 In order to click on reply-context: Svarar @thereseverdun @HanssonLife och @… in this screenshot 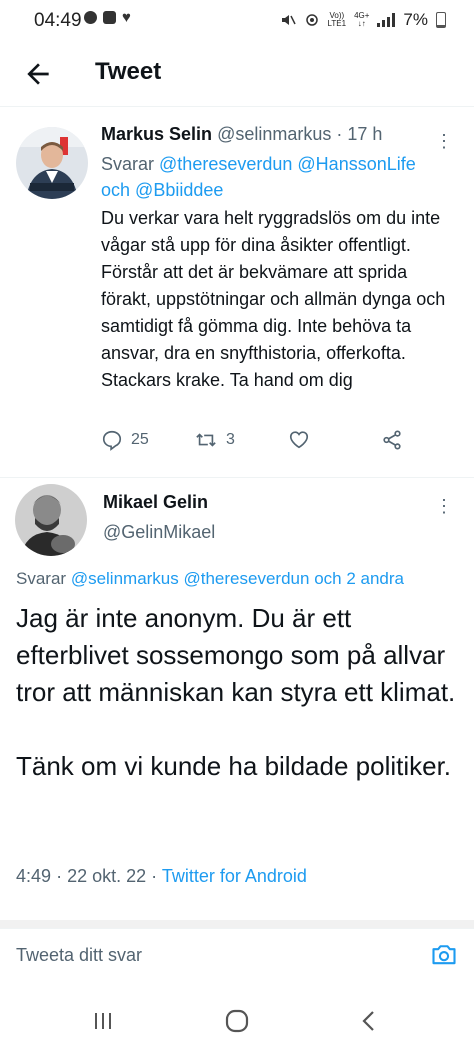, I will do `click(276, 177)`.